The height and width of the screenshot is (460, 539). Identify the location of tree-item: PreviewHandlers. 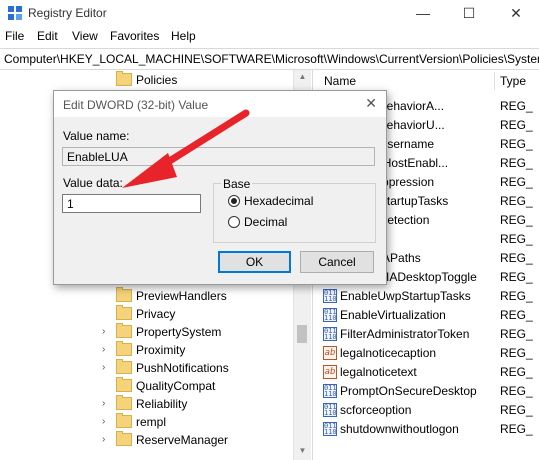
(150, 296).